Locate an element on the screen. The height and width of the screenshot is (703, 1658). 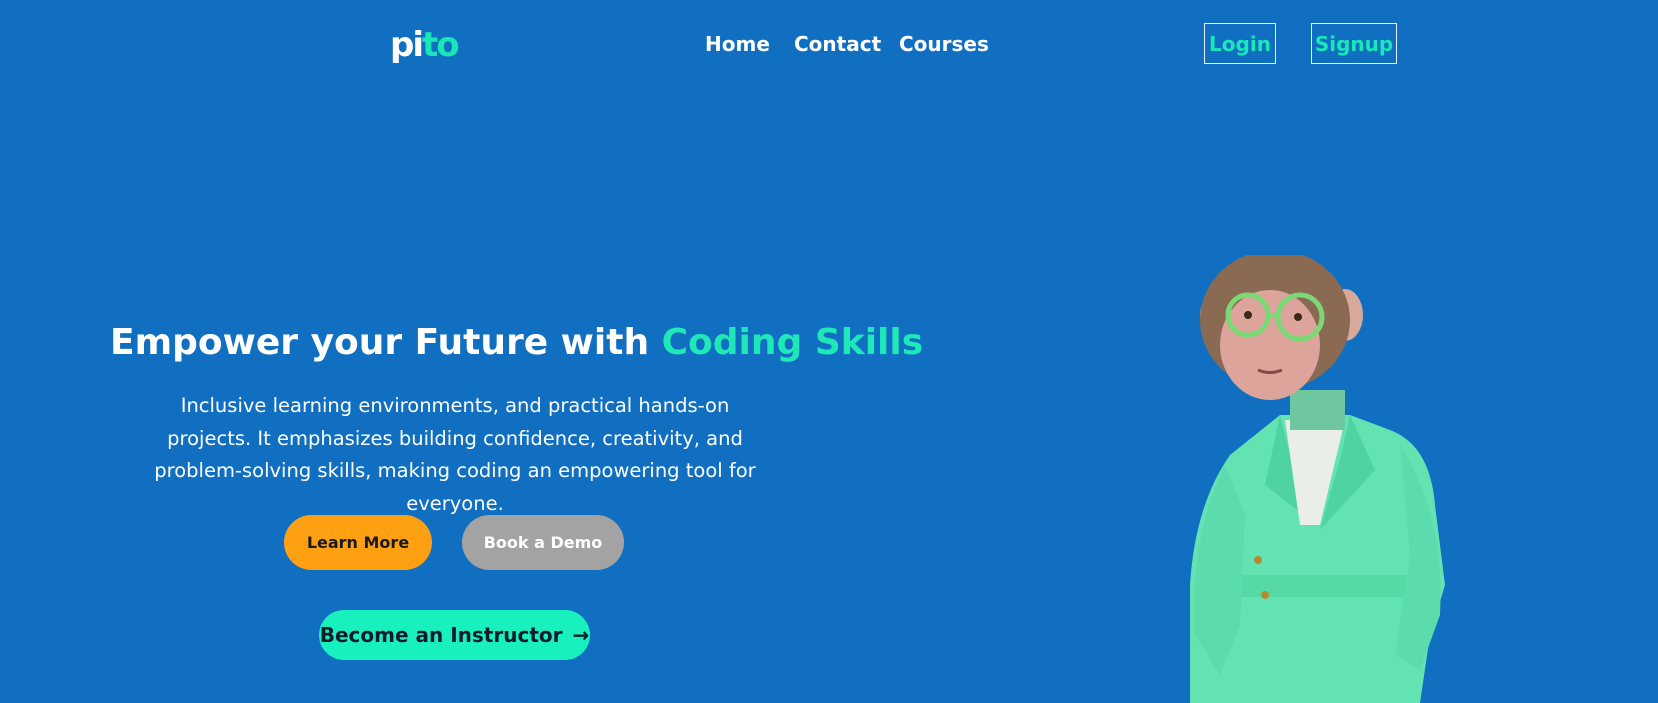
hero-title-highlight: Coding Skills is located at coordinates (792, 342).